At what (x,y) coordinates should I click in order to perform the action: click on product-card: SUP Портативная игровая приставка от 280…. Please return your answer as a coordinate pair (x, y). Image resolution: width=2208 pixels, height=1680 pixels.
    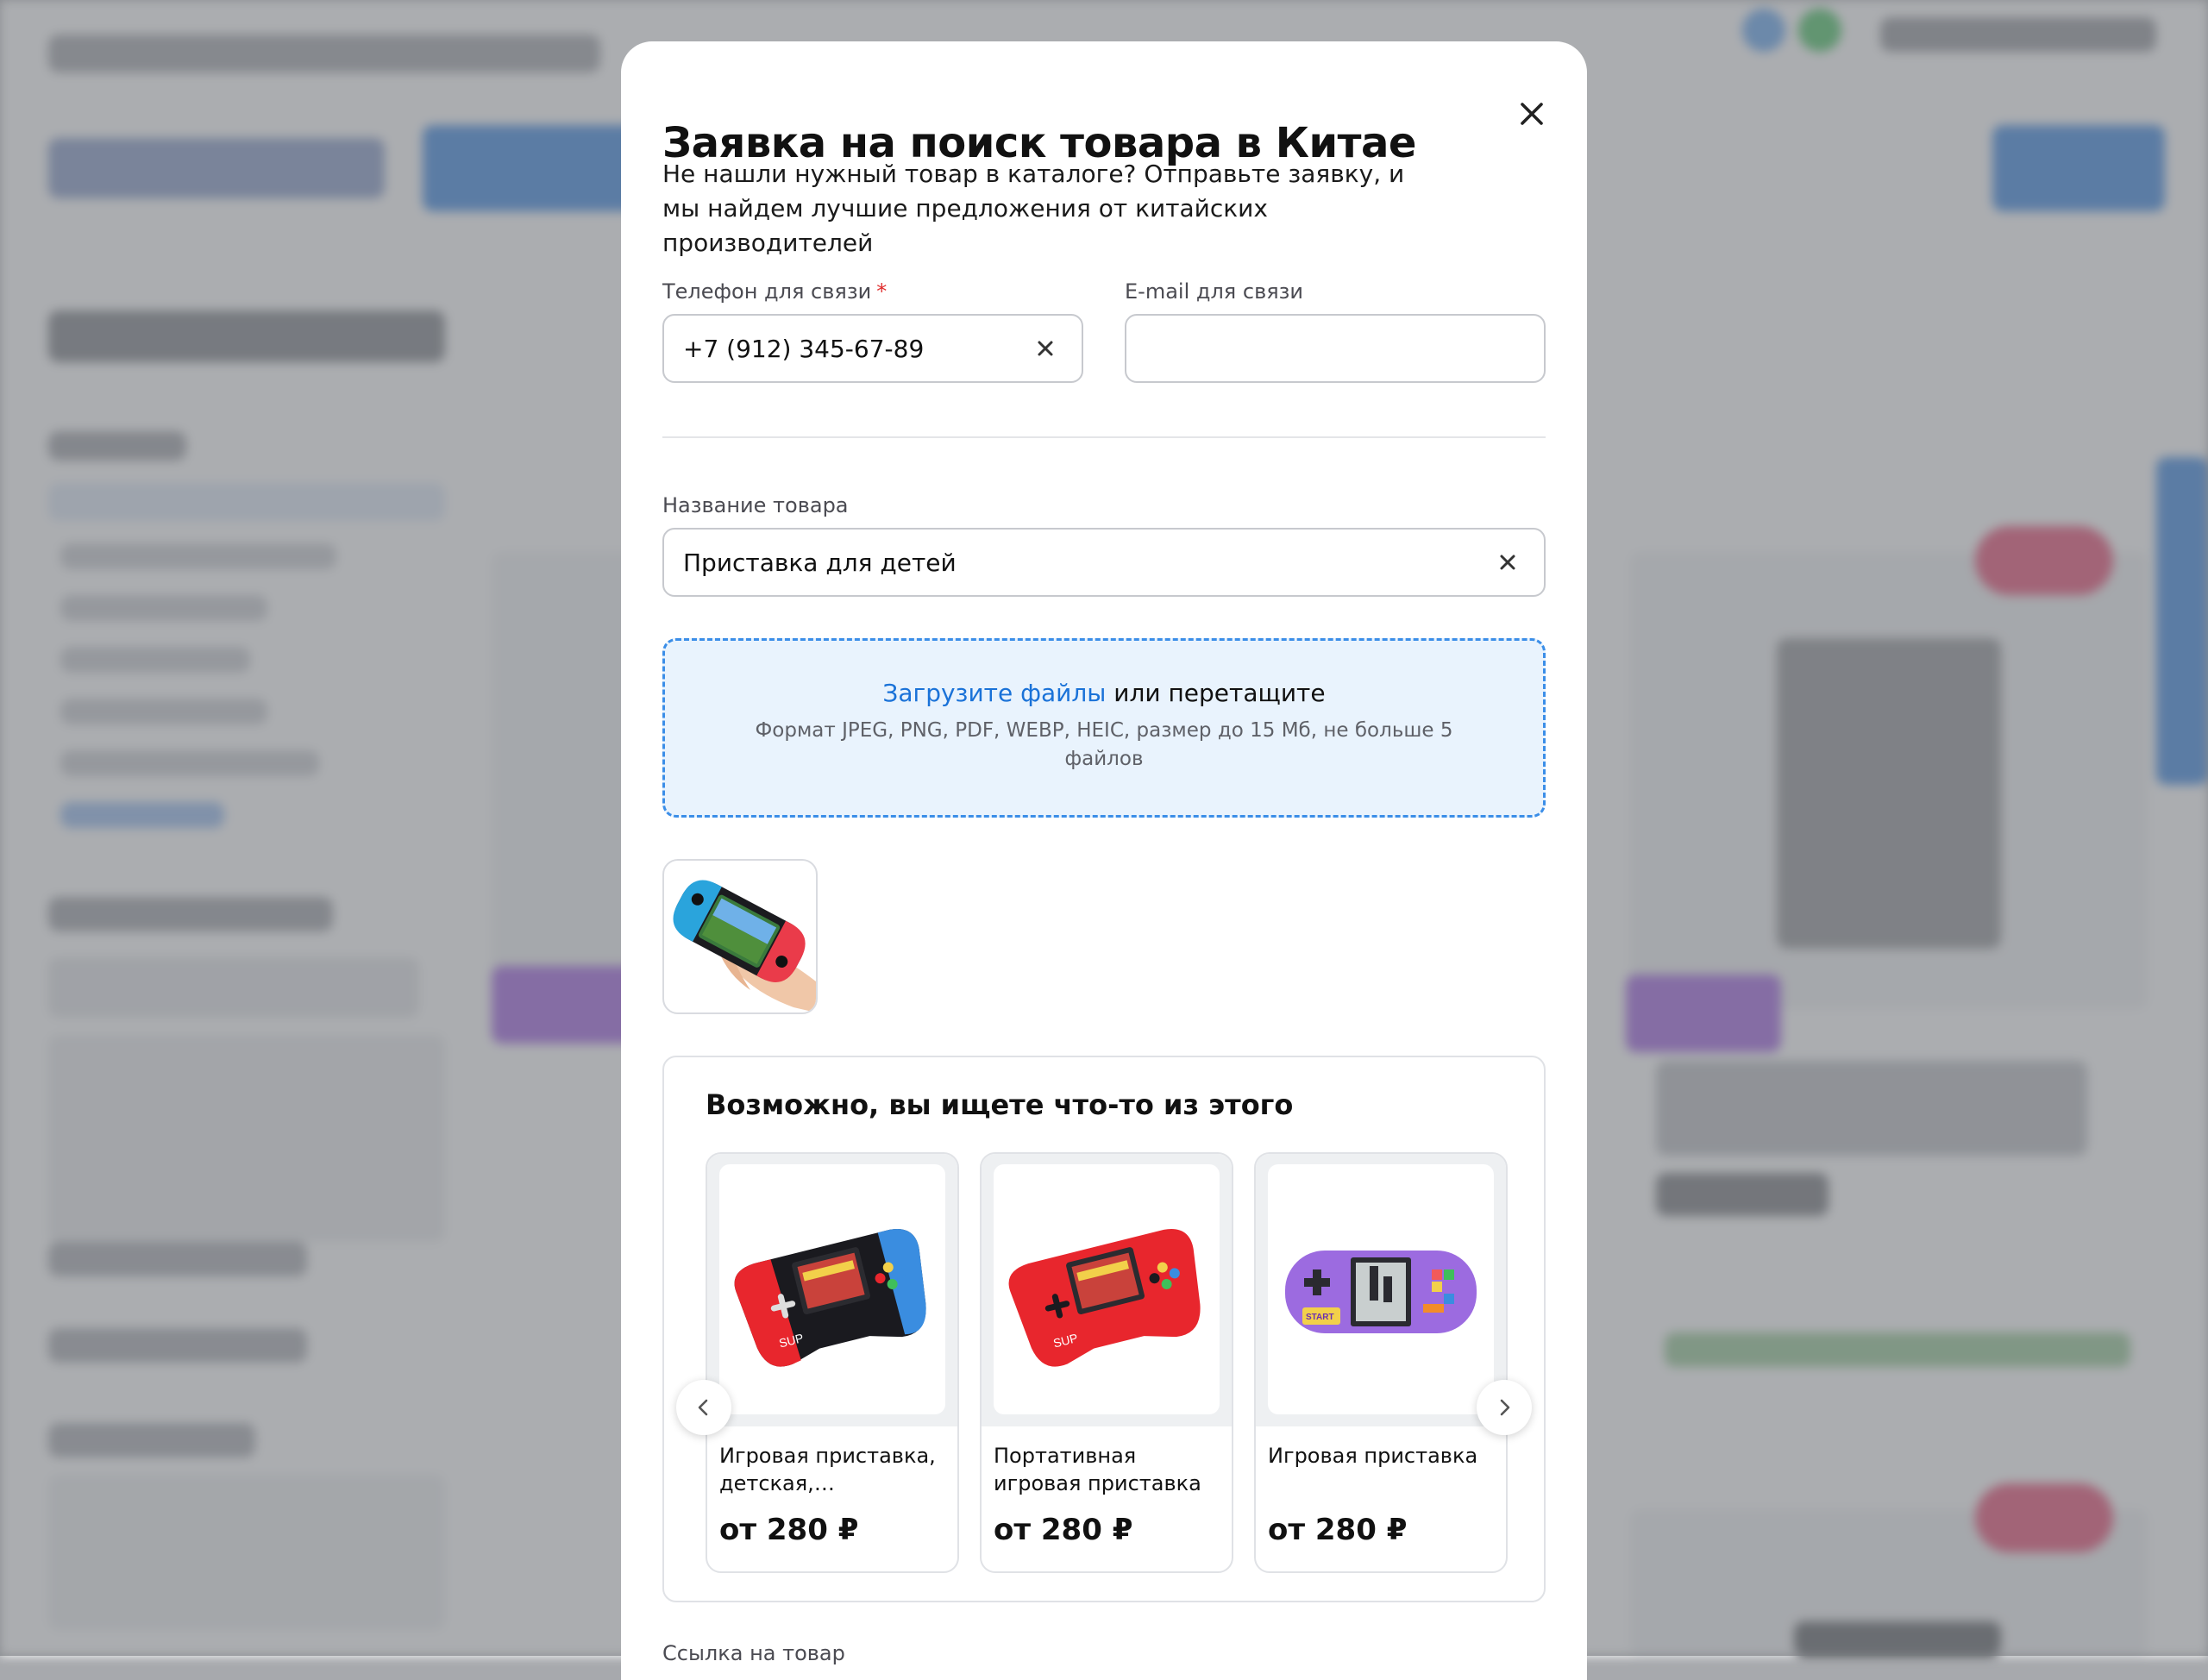
    Looking at the image, I should click on (1106, 1363).